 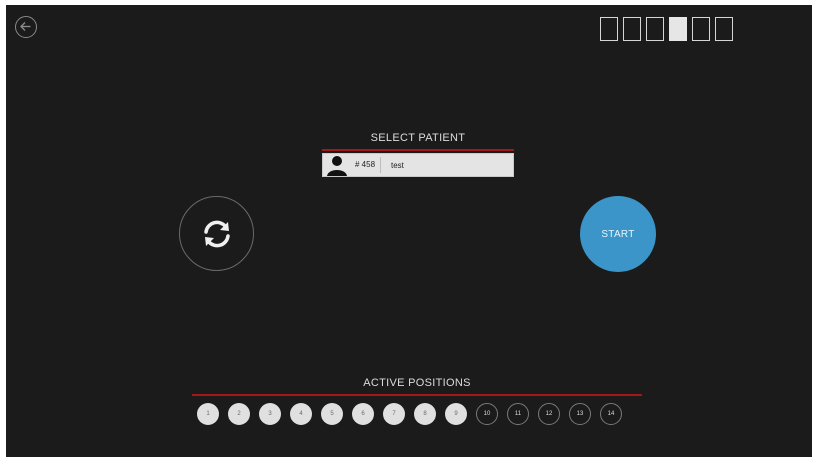 What do you see at coordinates (363, 414) in the screenshot?
I see `position-toggle-6: 6` at bounding box center [363, 414].